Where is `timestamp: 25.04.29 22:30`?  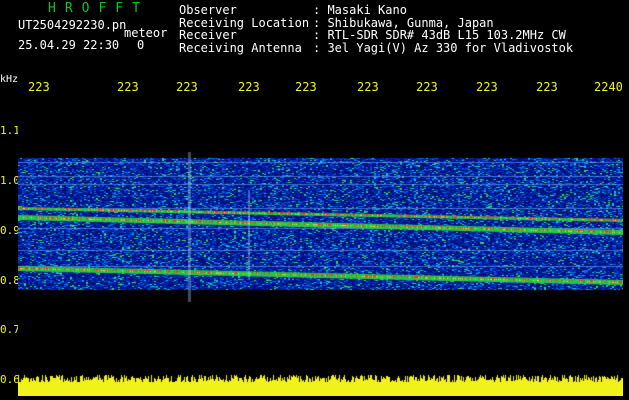 timestamp: 25.04.29 22:30 is located at coordinates (69, 45).